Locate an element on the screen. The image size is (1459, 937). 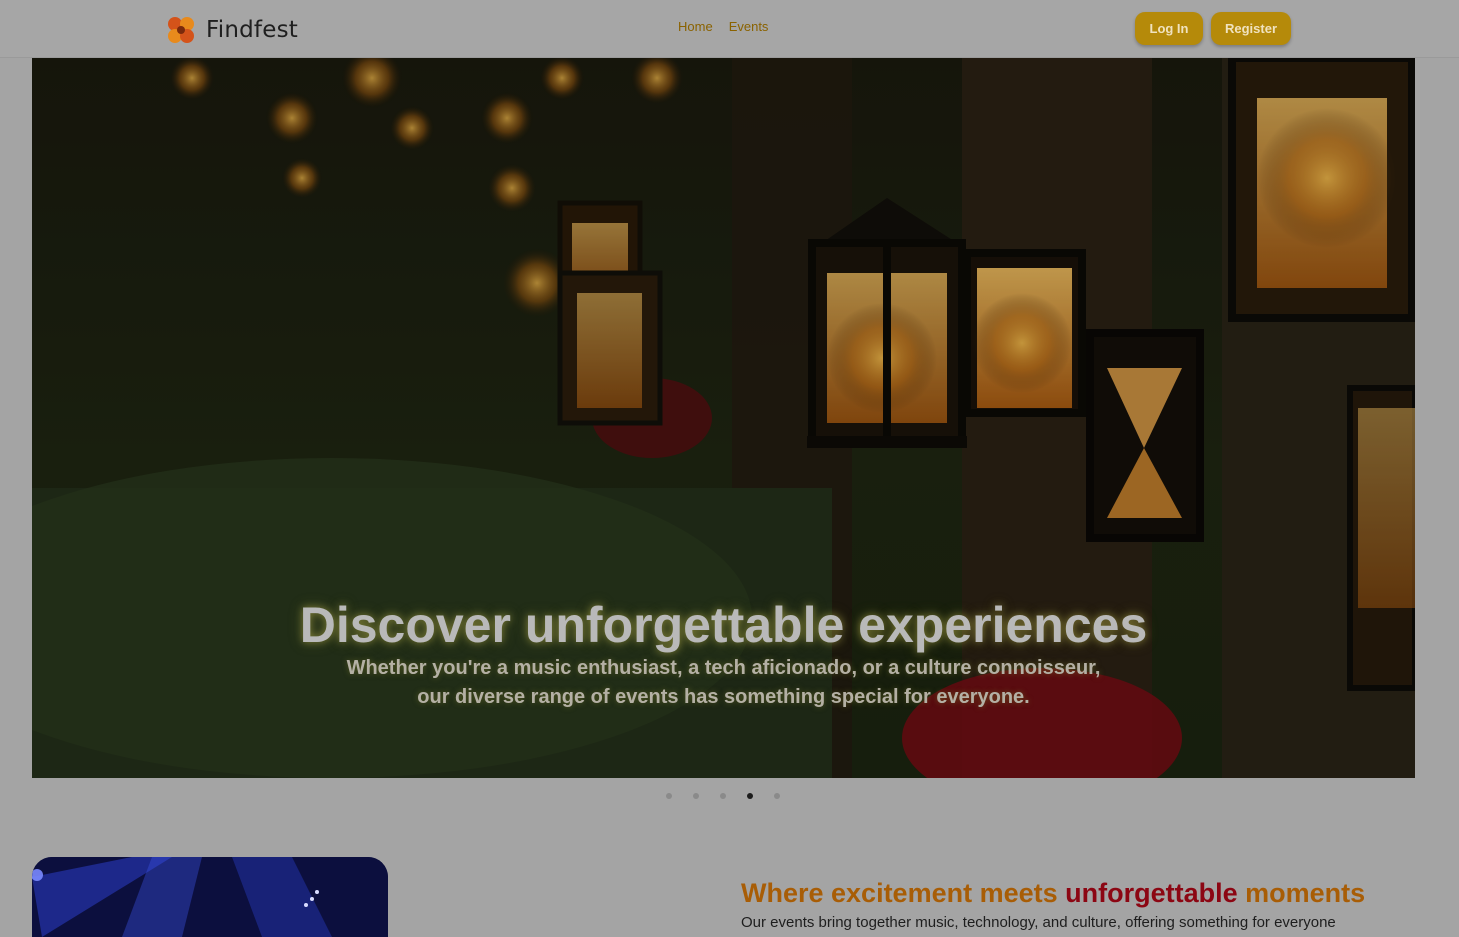
top-navbar: Findfest Home Events Log In Register is located at coordinates (729, 29).